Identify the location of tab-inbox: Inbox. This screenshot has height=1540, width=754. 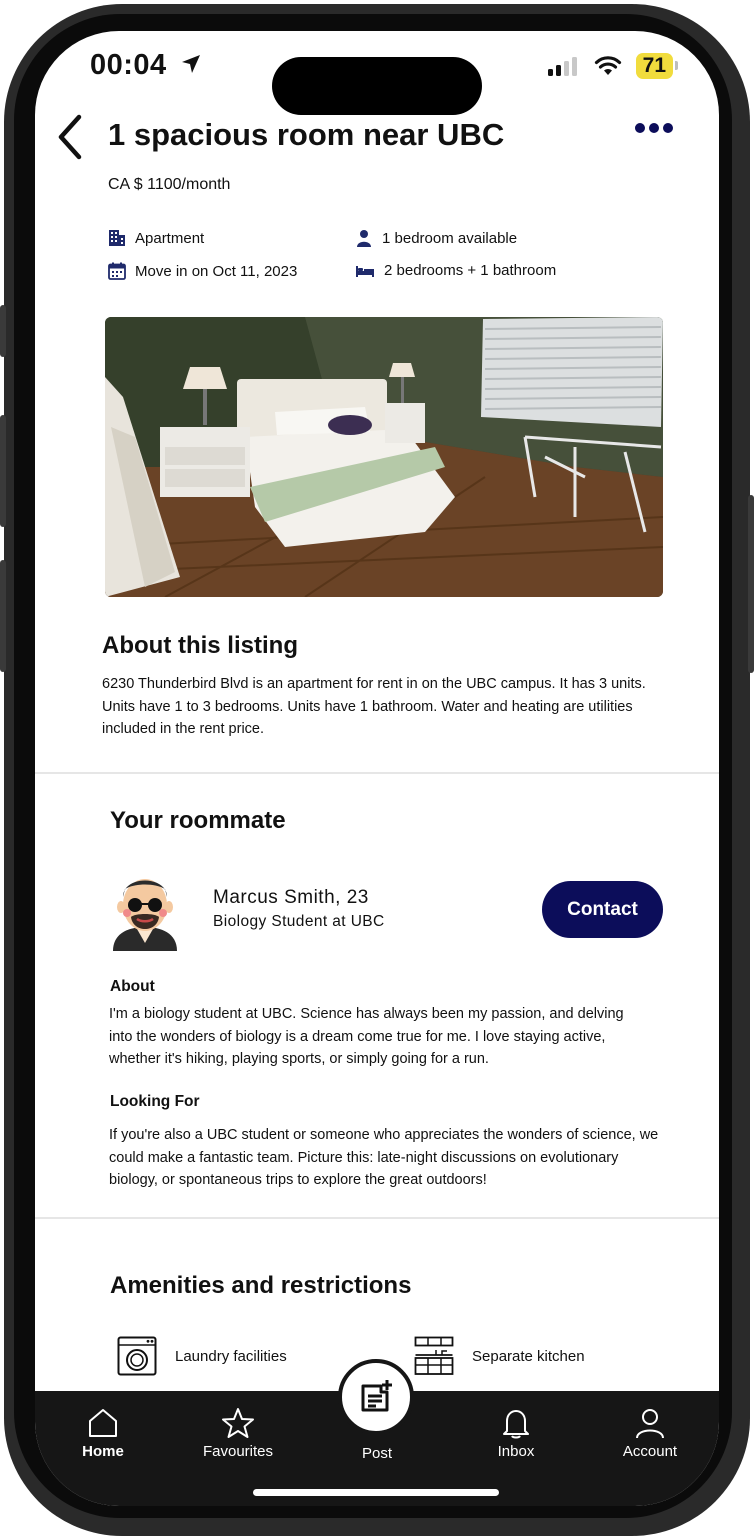
(516, 1431).